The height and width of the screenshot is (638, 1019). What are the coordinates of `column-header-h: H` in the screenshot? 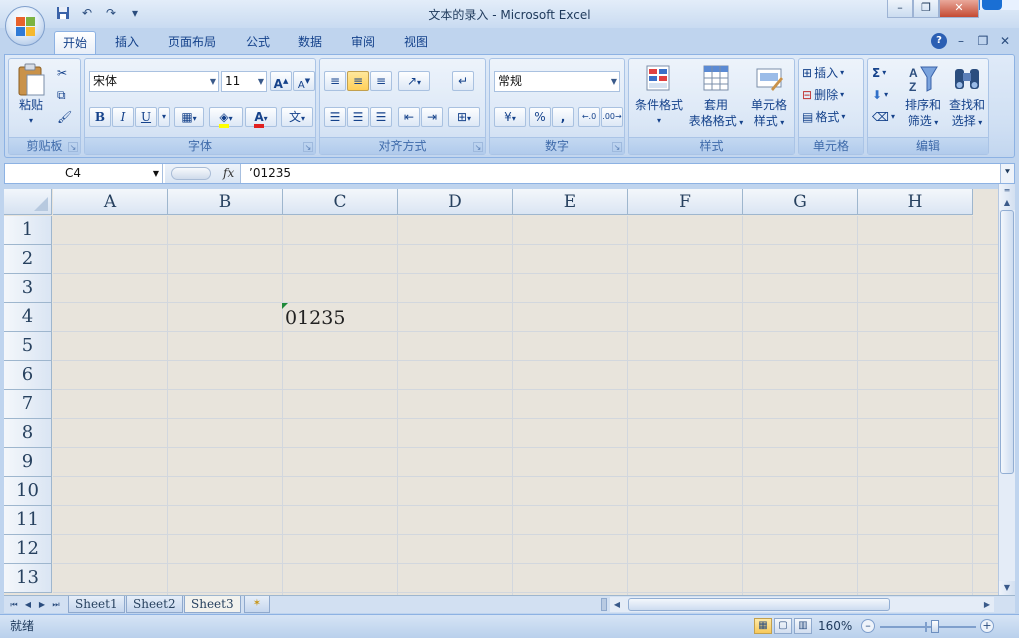 It's located at (915, 202).